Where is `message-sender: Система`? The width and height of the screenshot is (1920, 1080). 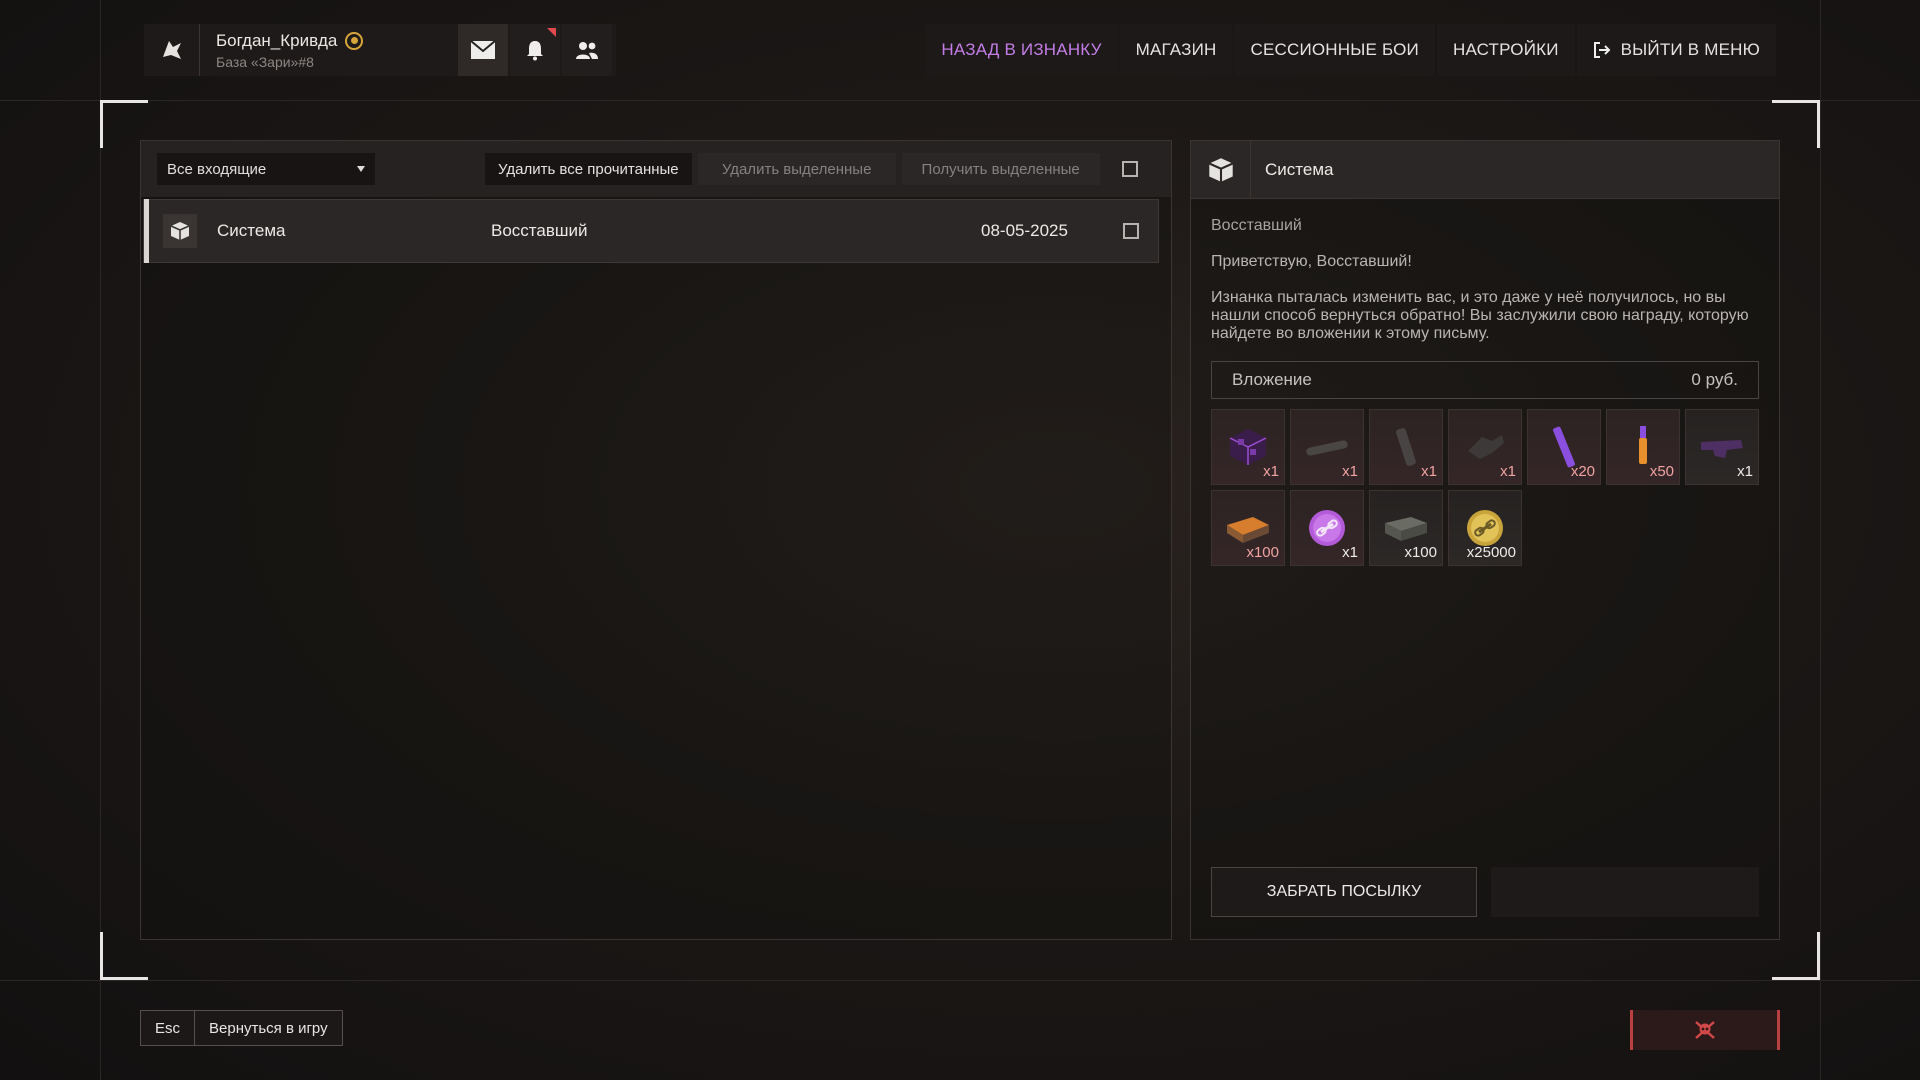 message-sender: Система is located at coordinates (1299, 169).